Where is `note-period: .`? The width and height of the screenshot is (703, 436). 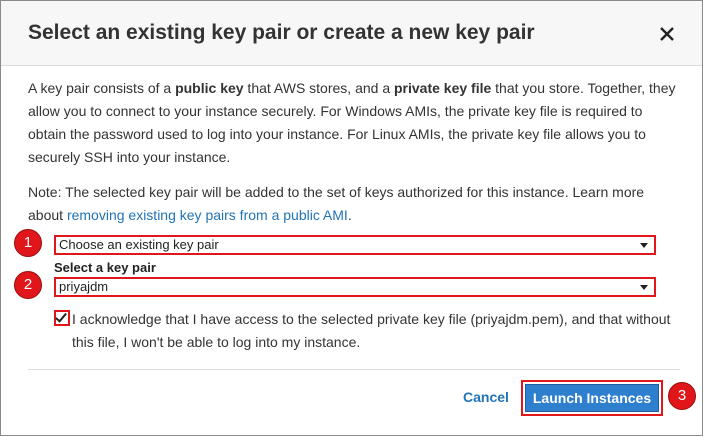 note-period: . is located at coordinates (349, 215).